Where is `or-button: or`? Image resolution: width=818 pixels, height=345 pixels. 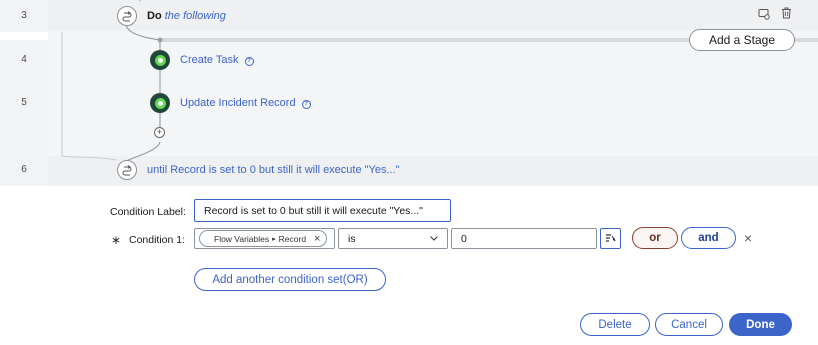
or-button: or is located at coordinates (655, 238).